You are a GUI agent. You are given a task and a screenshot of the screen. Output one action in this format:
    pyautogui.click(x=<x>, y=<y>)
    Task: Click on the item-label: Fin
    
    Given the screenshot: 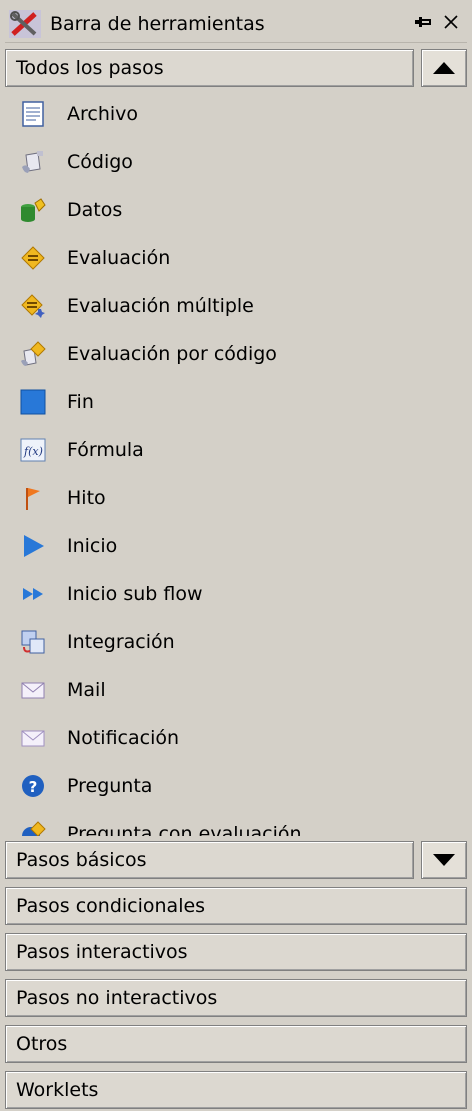 What is the action you would take?
    pyautogui.click(x=80, y=402)
    